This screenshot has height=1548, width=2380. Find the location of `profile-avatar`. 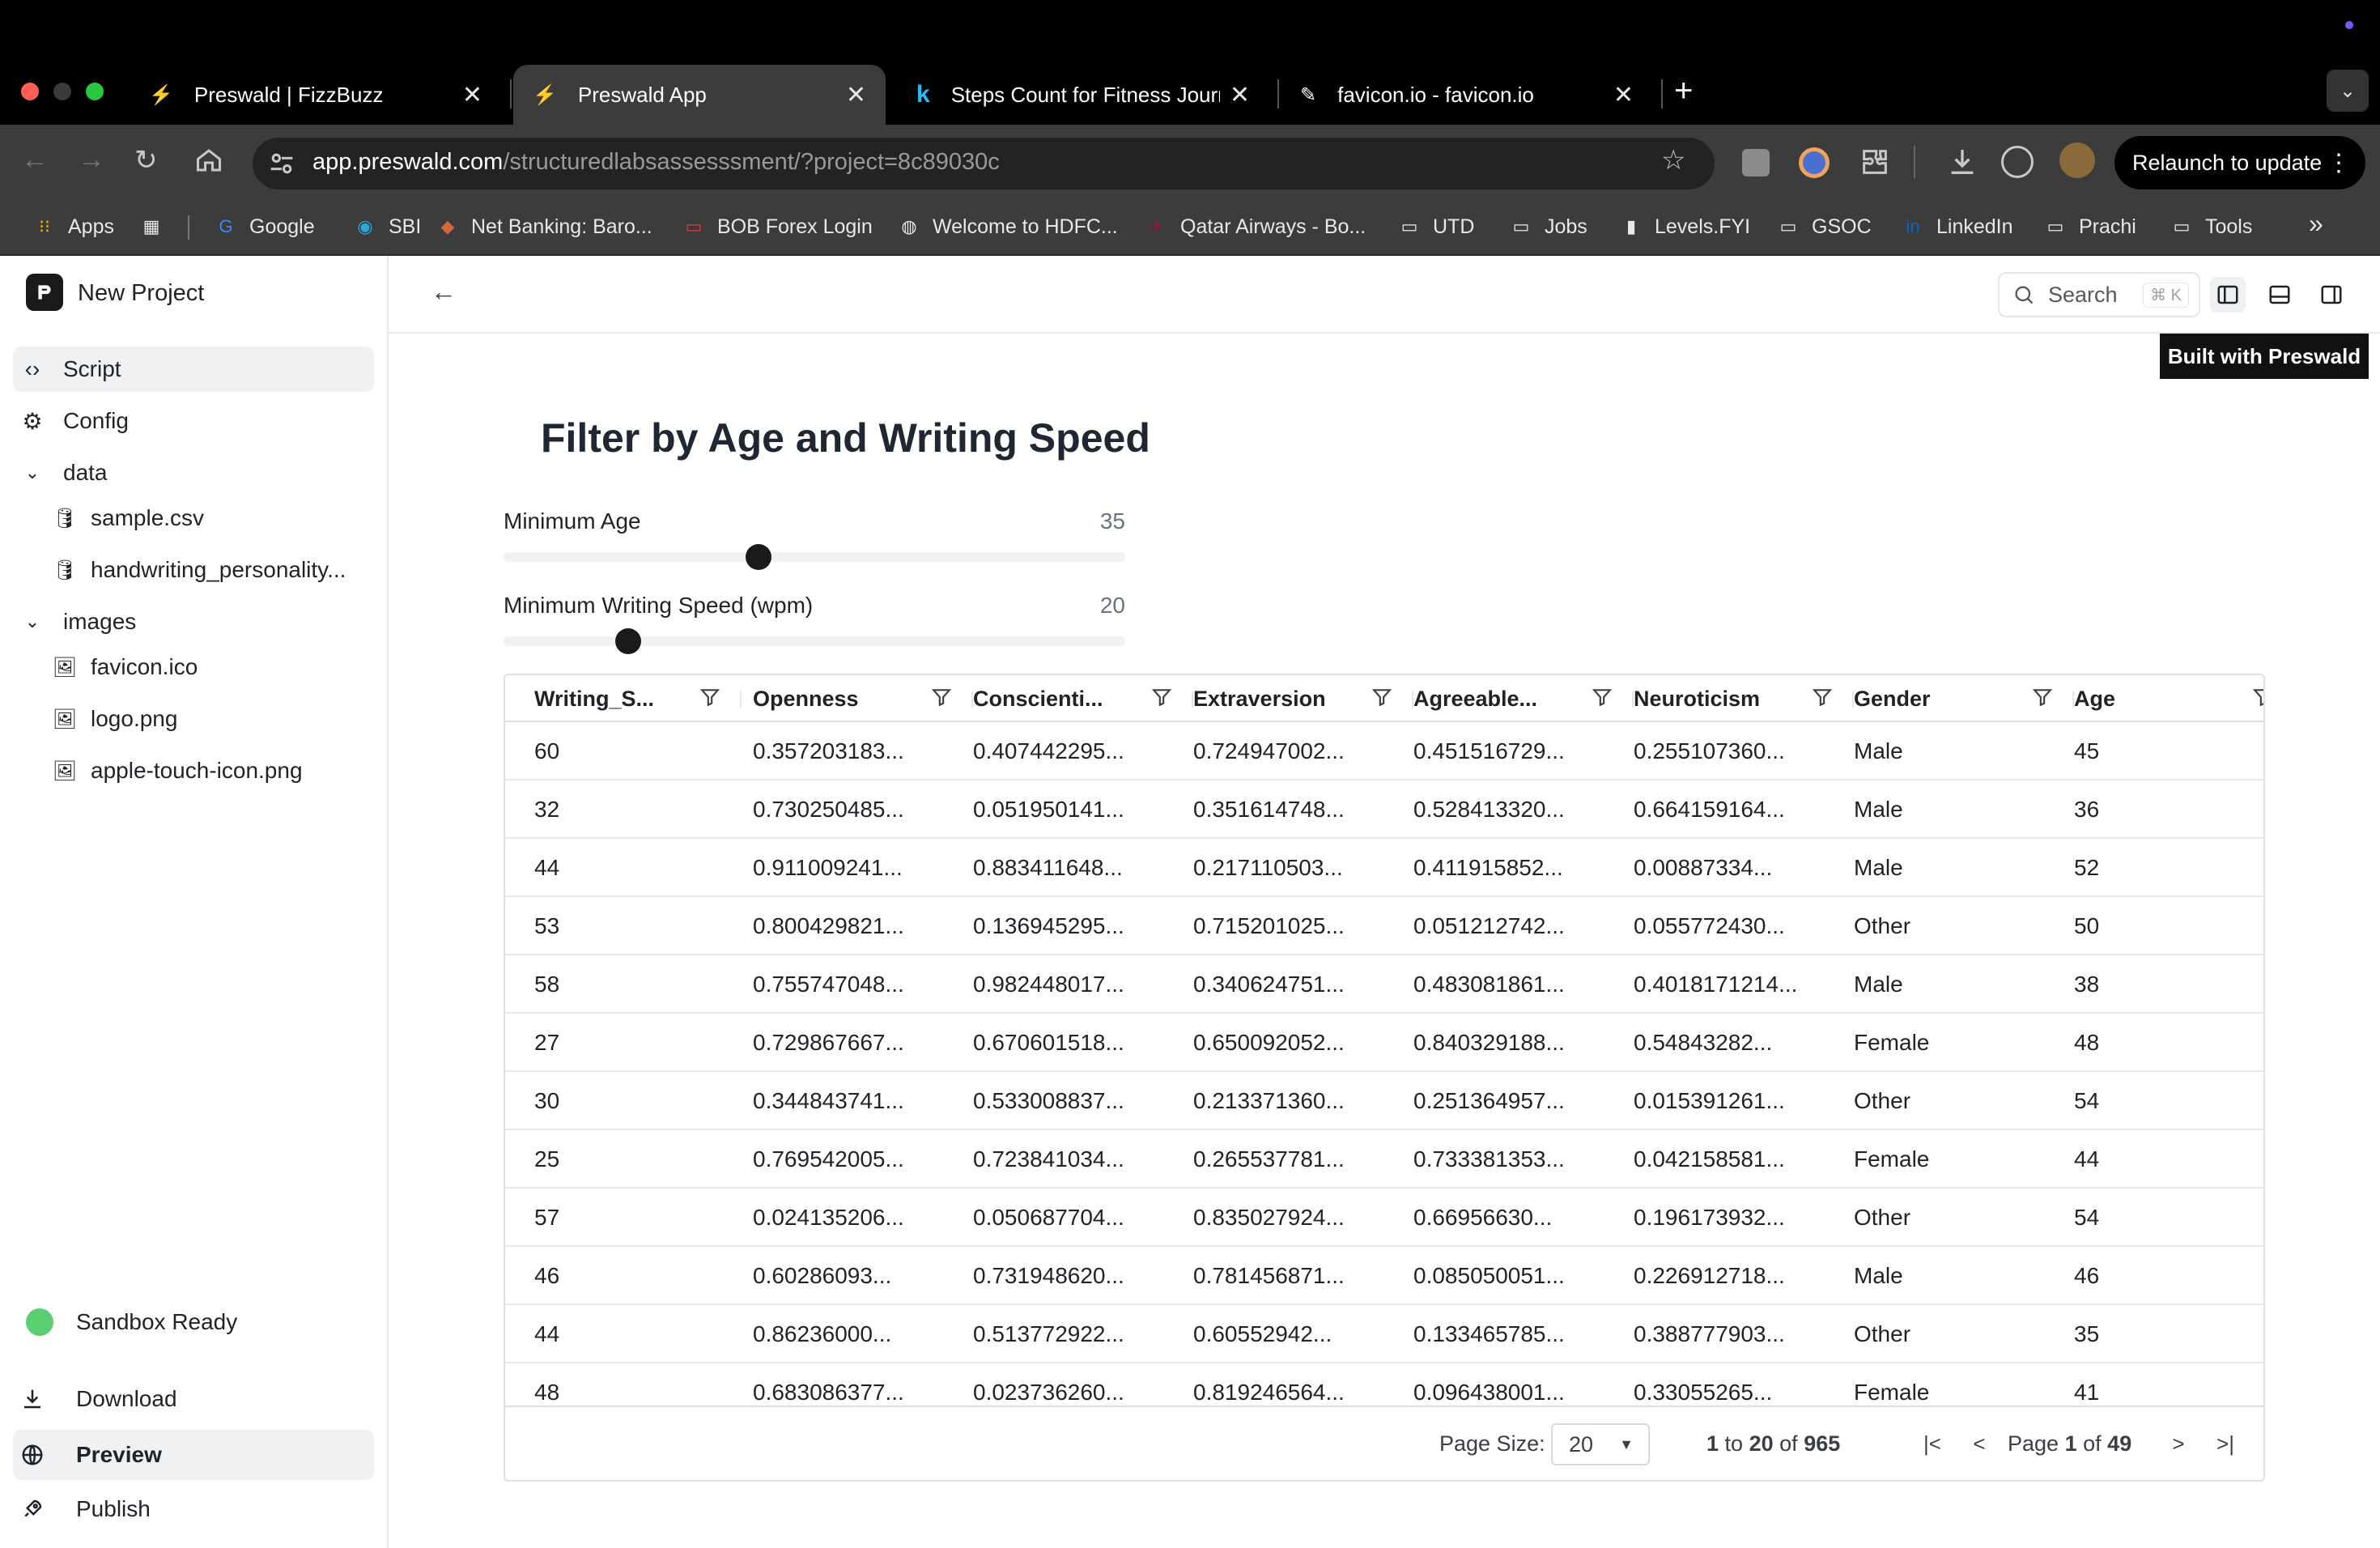

profile-avatar is located at coordinates (2077, 160).